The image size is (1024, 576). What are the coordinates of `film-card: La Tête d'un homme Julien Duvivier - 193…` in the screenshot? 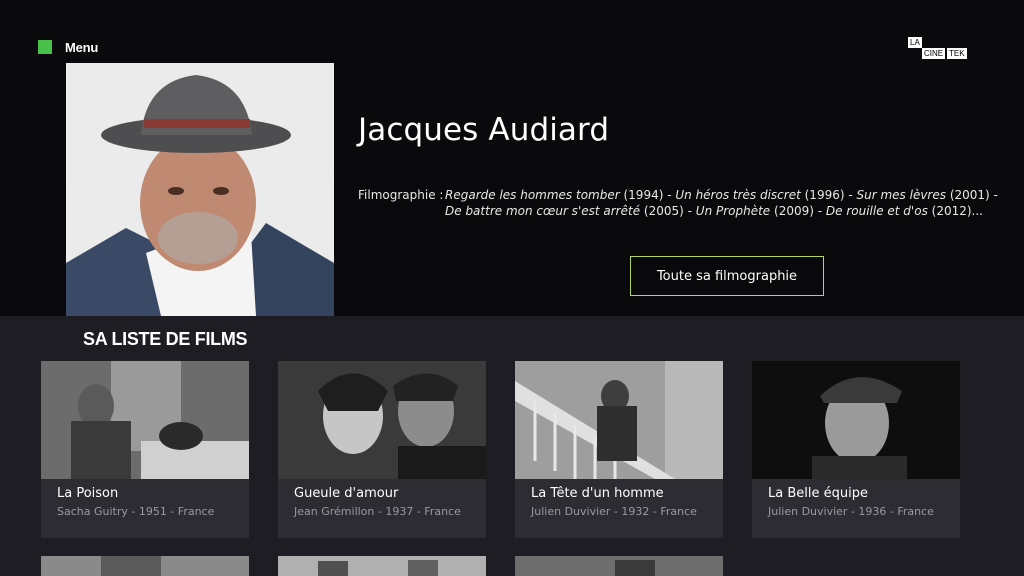 It's located at (619, 449).